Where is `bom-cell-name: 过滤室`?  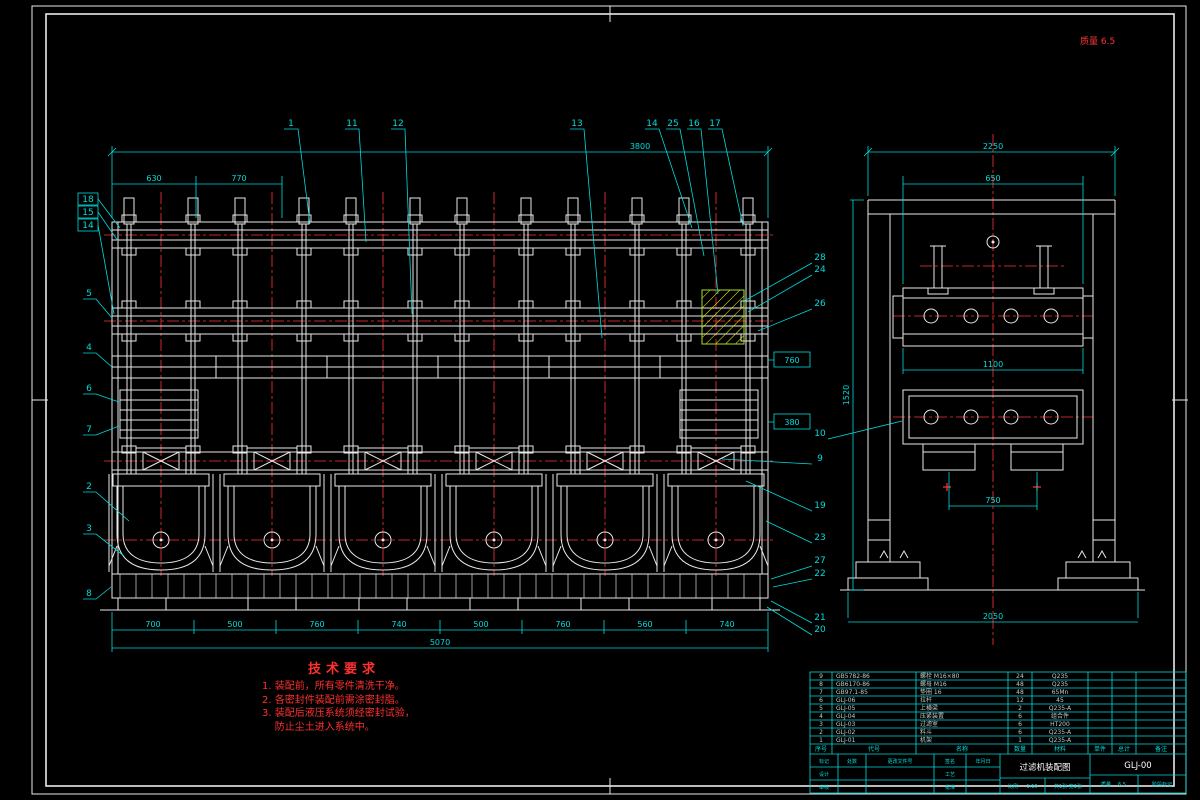
bom-cell-name: 过滤室 is located at coordinates (929, 724).